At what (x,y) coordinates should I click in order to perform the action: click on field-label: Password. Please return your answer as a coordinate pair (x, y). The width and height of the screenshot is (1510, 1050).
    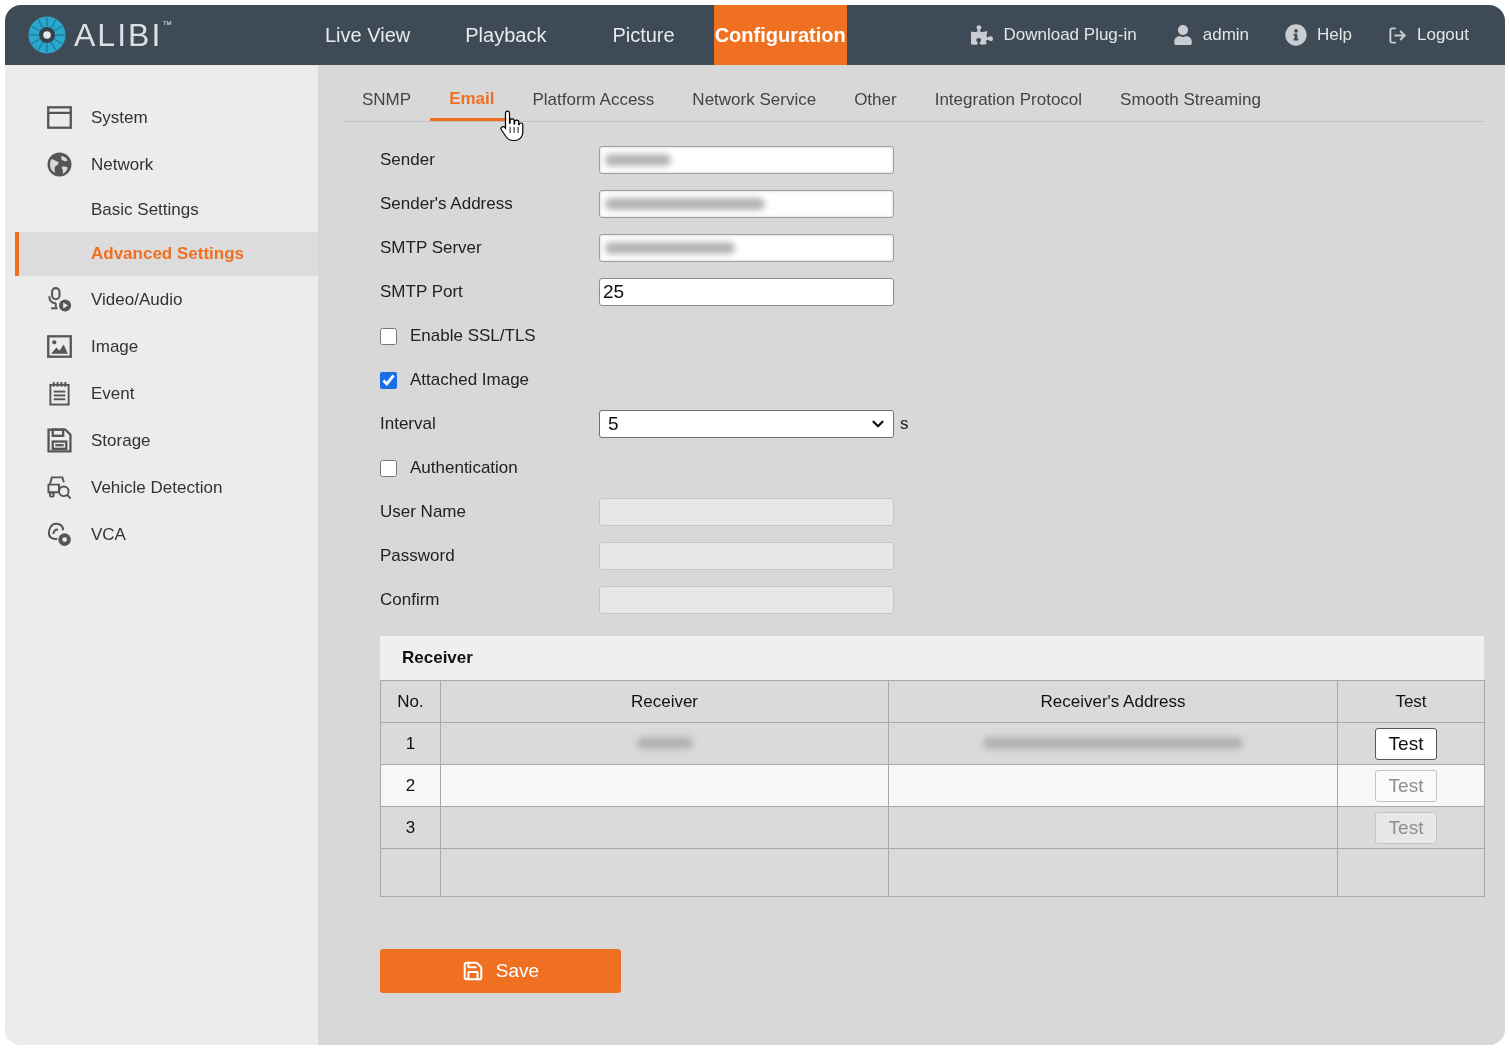
    Looking at the image, I should click on (418, 556).